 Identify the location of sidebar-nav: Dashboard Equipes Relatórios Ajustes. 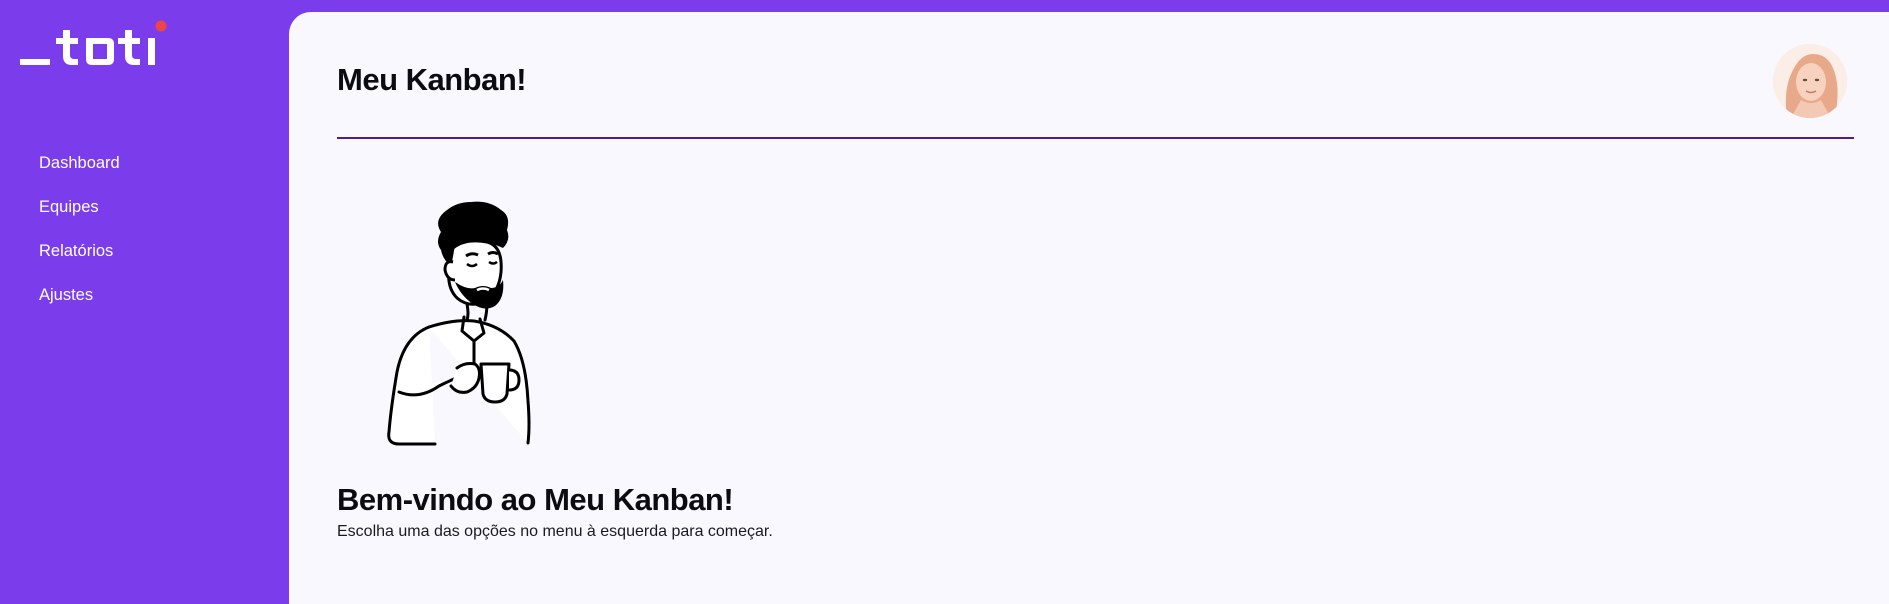
(79, 229).